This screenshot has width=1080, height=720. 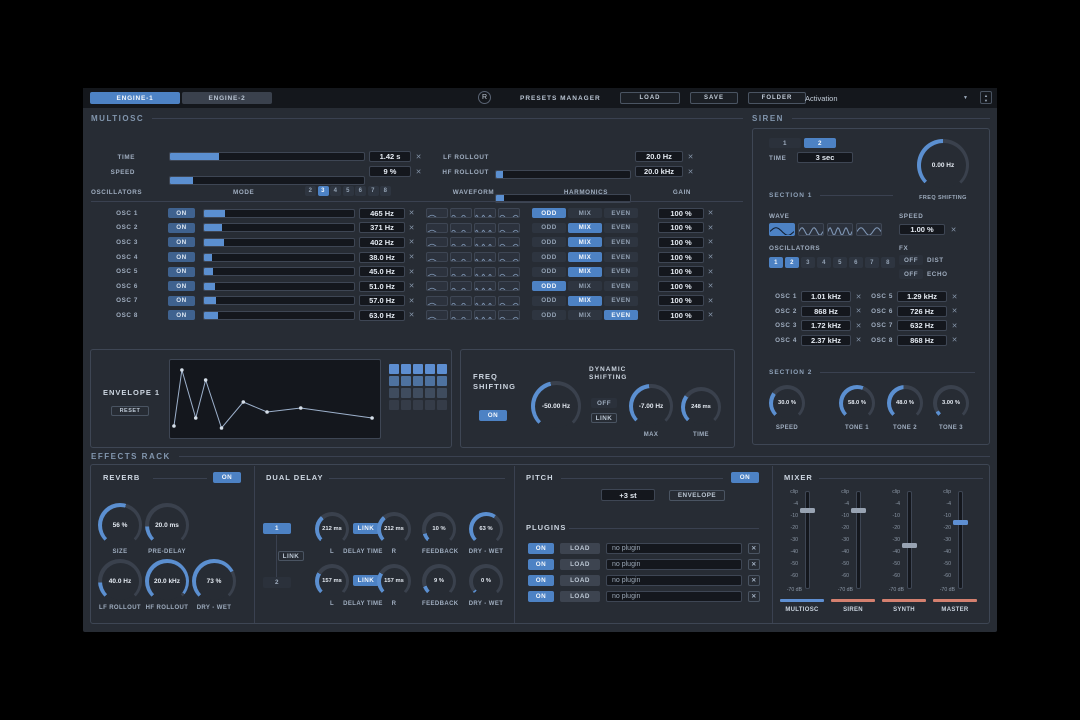 What do you see at coordinates (754, 548) in the screenshot?
I see `plugin-remove-button: ✕` at bounding box center [754, 548].